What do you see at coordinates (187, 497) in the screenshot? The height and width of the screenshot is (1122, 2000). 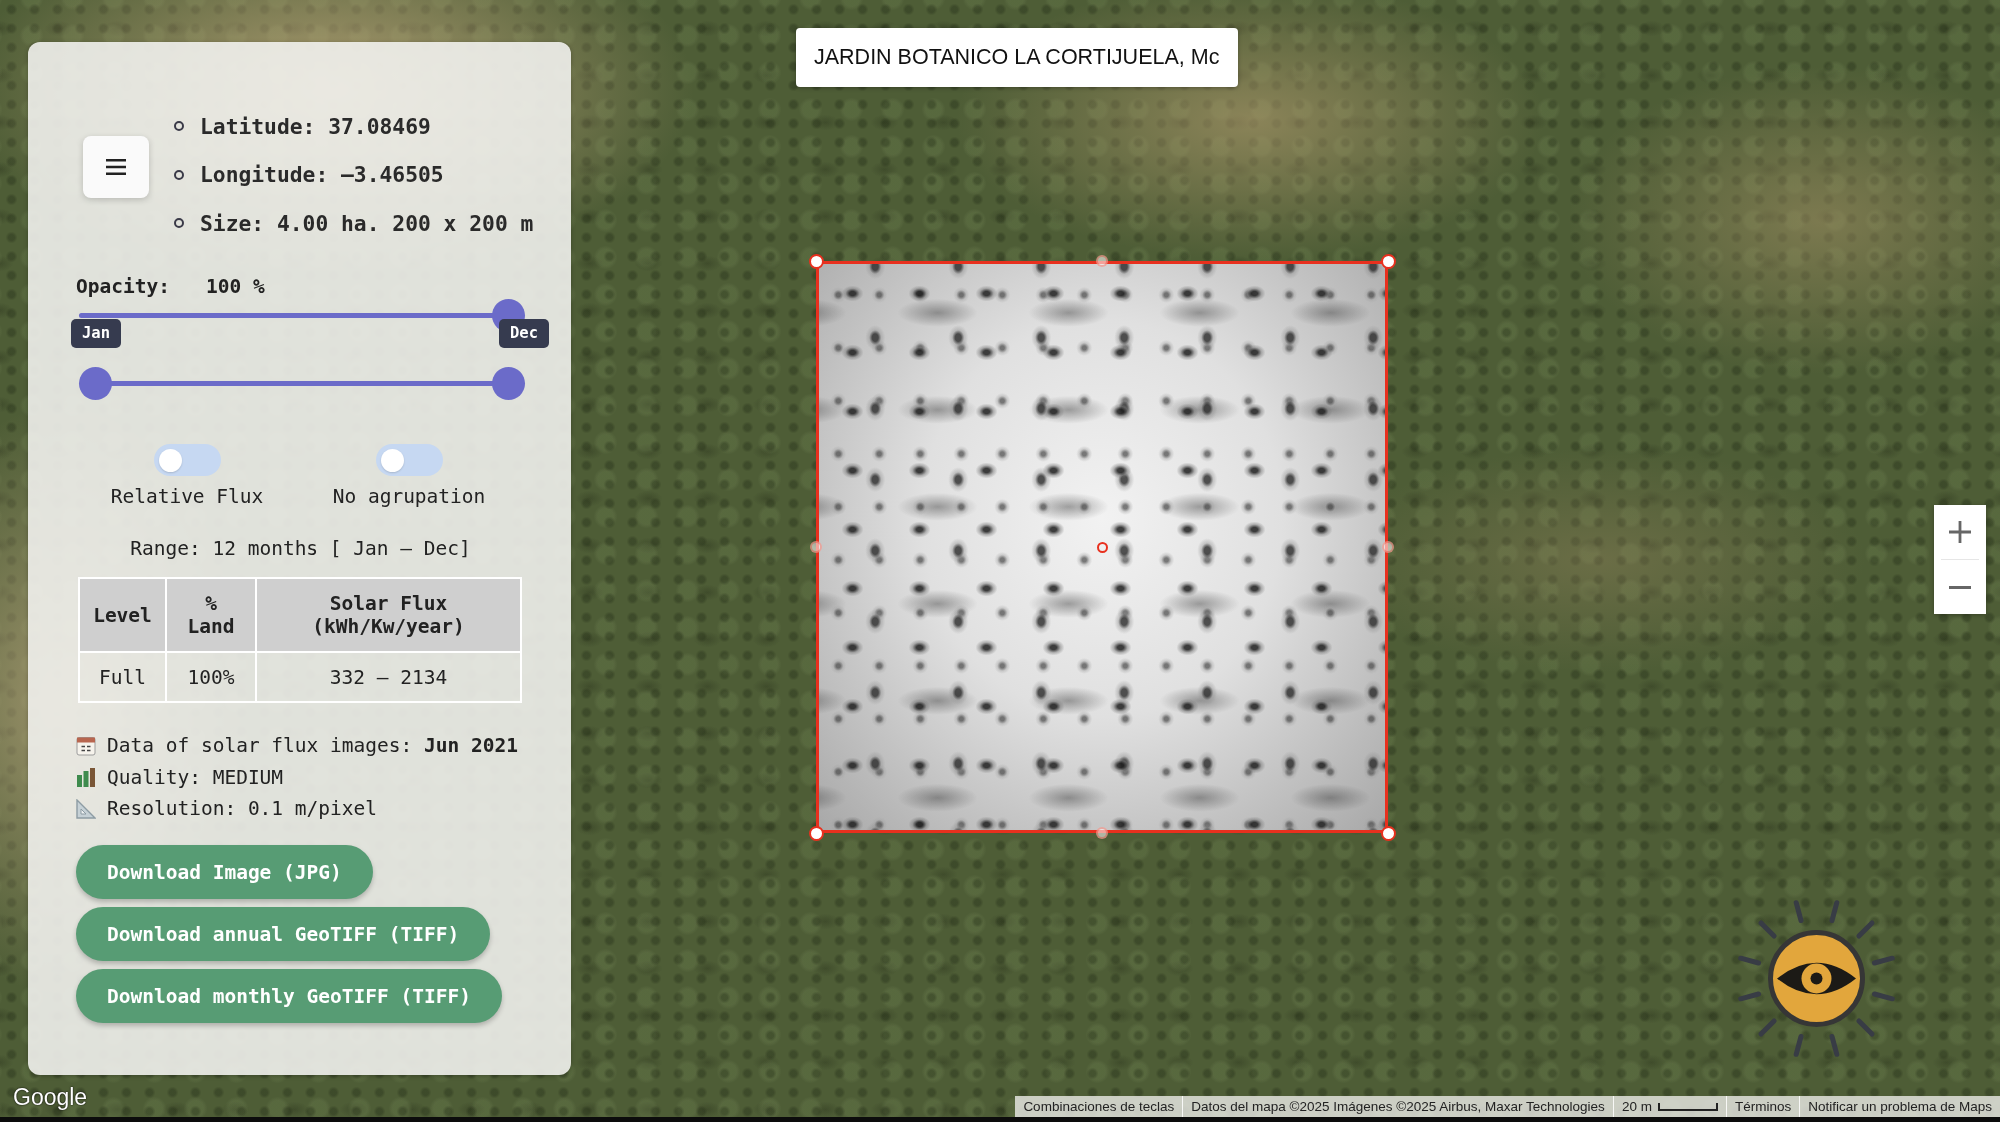 I see `toggle-label: Relative Flux` at bounding box center [187, 497].